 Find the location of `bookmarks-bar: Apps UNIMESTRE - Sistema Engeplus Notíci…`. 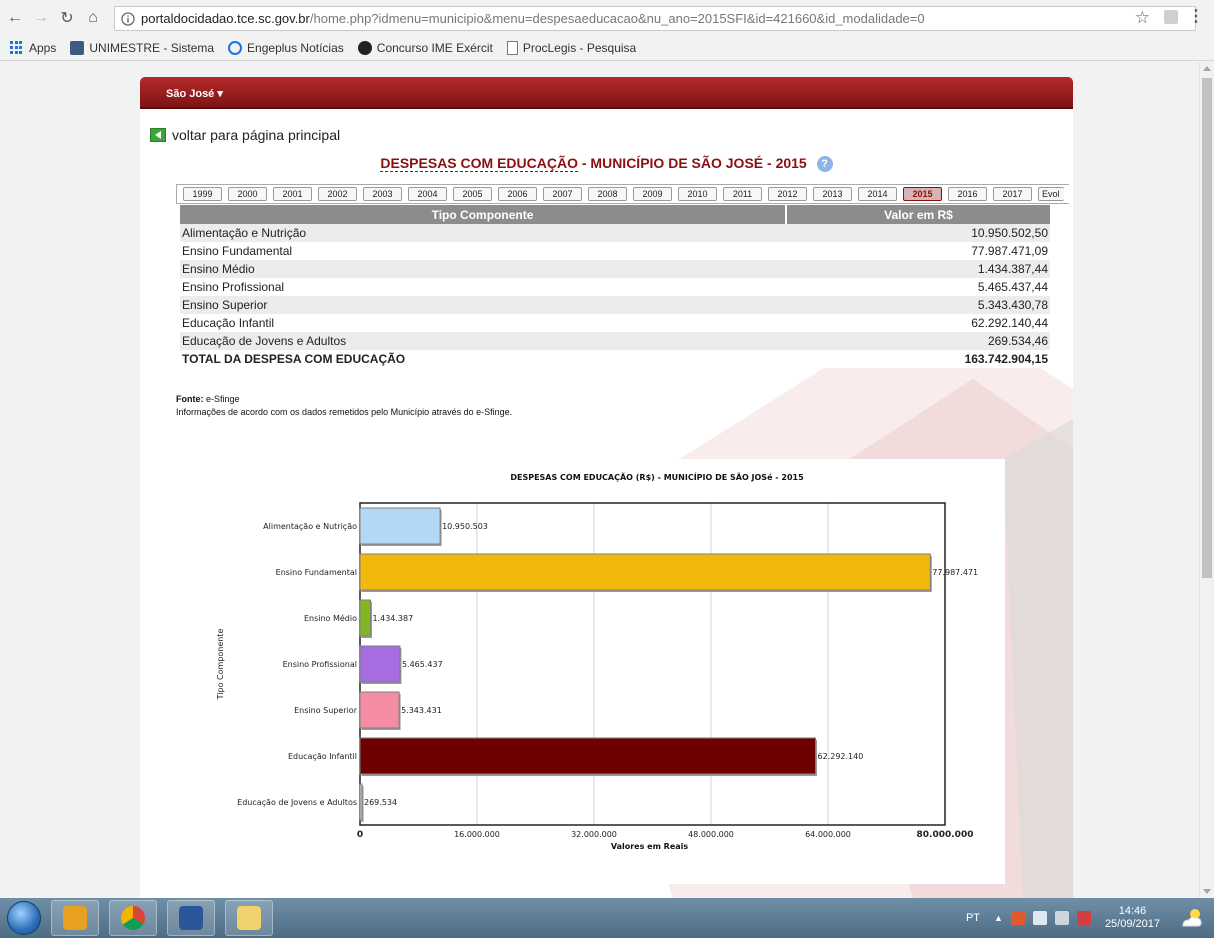

bookmarks-bar: Apps UNIMESTRE - Sistema Engeplus Notíci… is located at coordinates (607, 48).